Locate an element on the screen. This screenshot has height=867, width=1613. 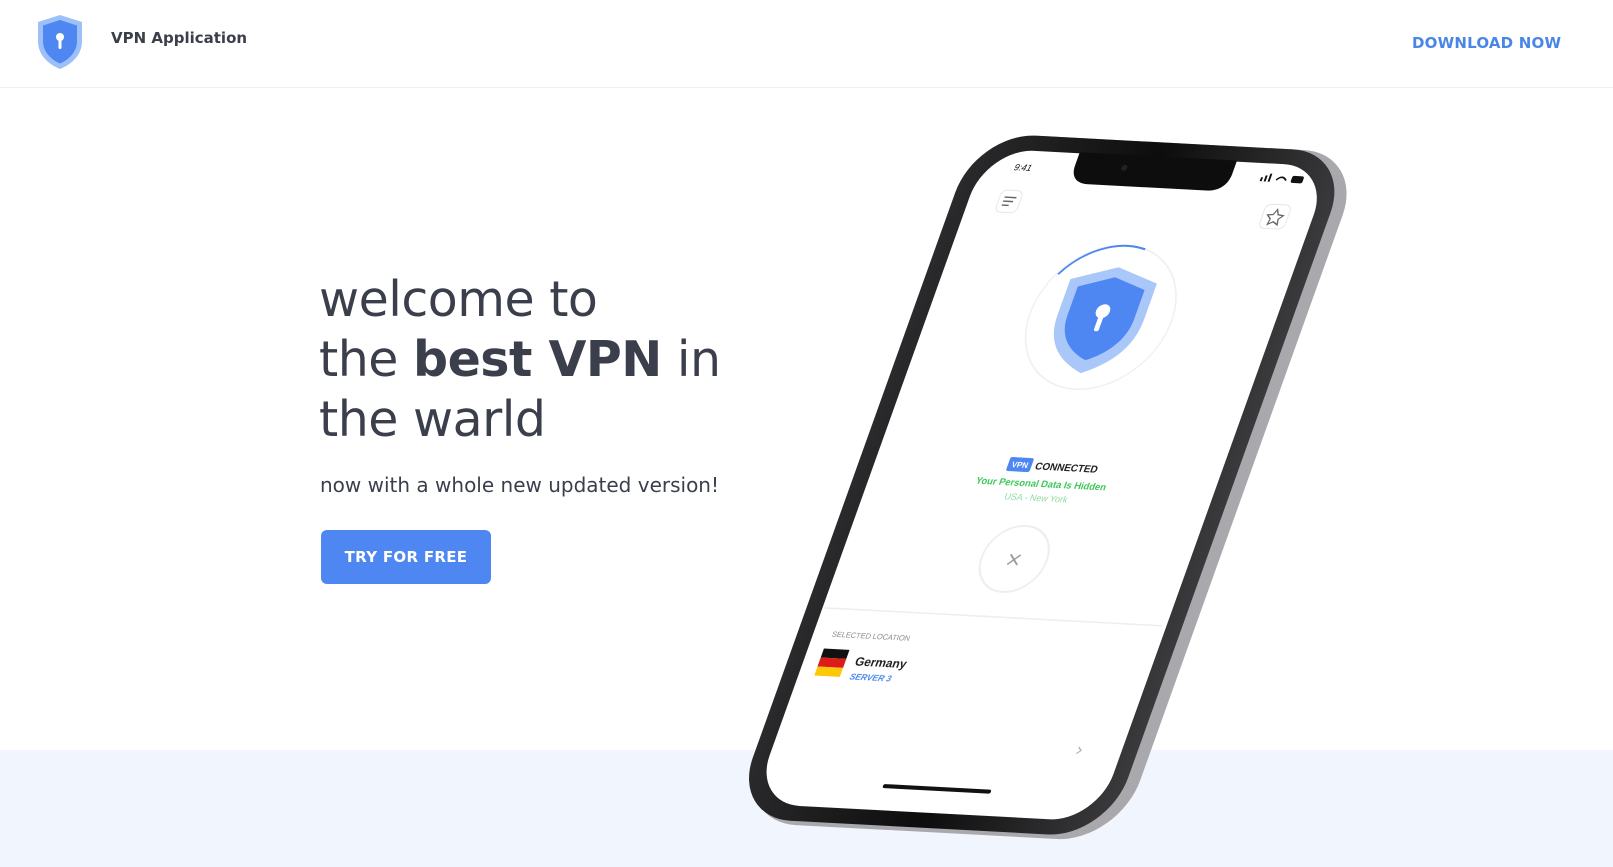
hero-title-line1: welcome to is located at coordinates (458, 299).